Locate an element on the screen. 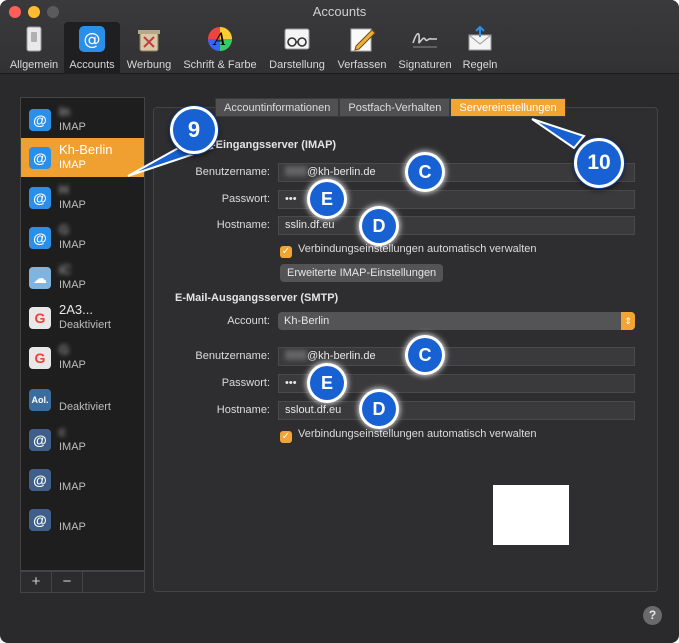 The height and width of the screenshot is (643, 679). incoming-hostname-field: sslin.df.eu is located at coordinates (456, 225).